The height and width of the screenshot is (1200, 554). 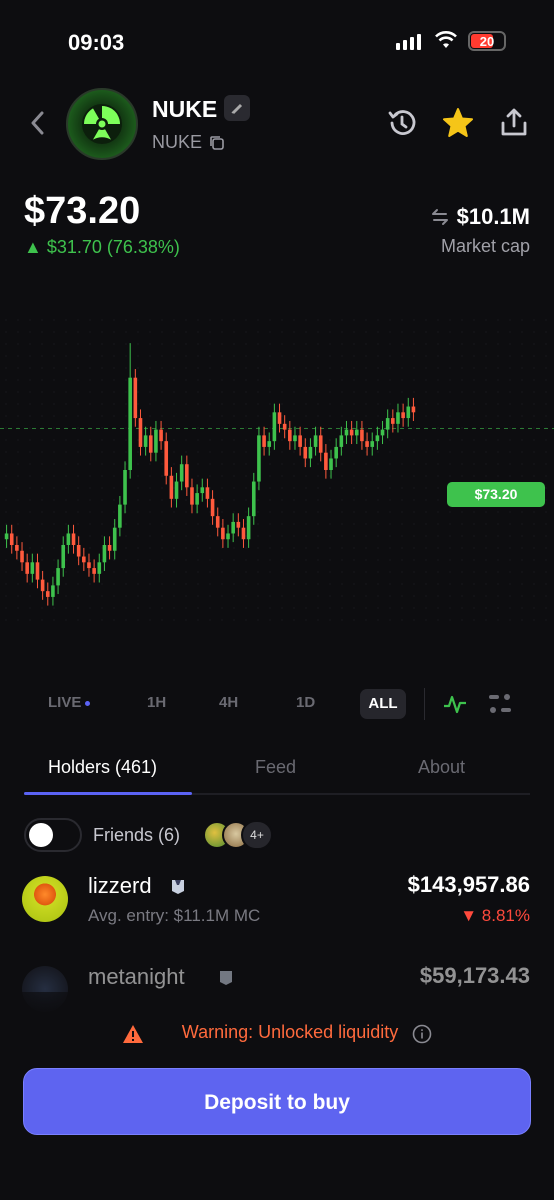 I want to click on tab-about: About, so click(x=441, y=767).